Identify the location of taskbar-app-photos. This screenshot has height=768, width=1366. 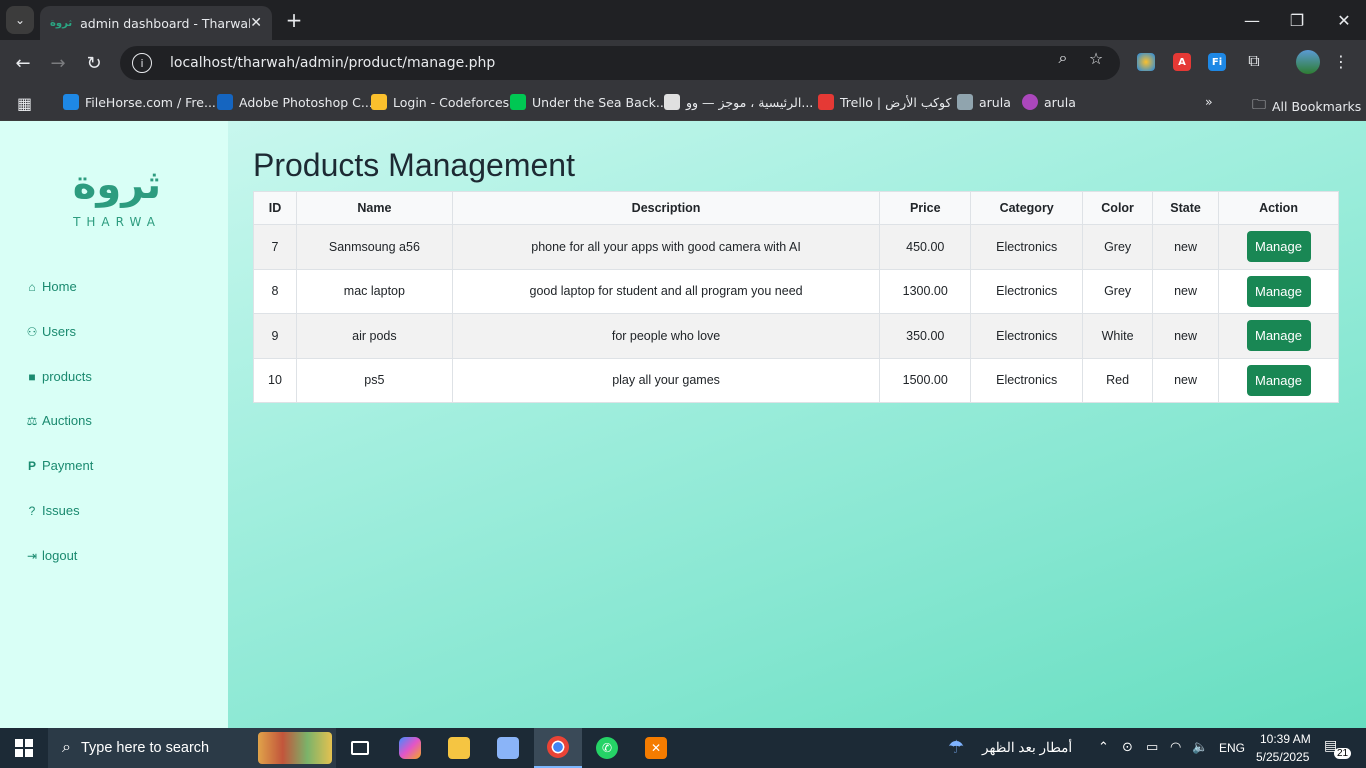
(508, 748).